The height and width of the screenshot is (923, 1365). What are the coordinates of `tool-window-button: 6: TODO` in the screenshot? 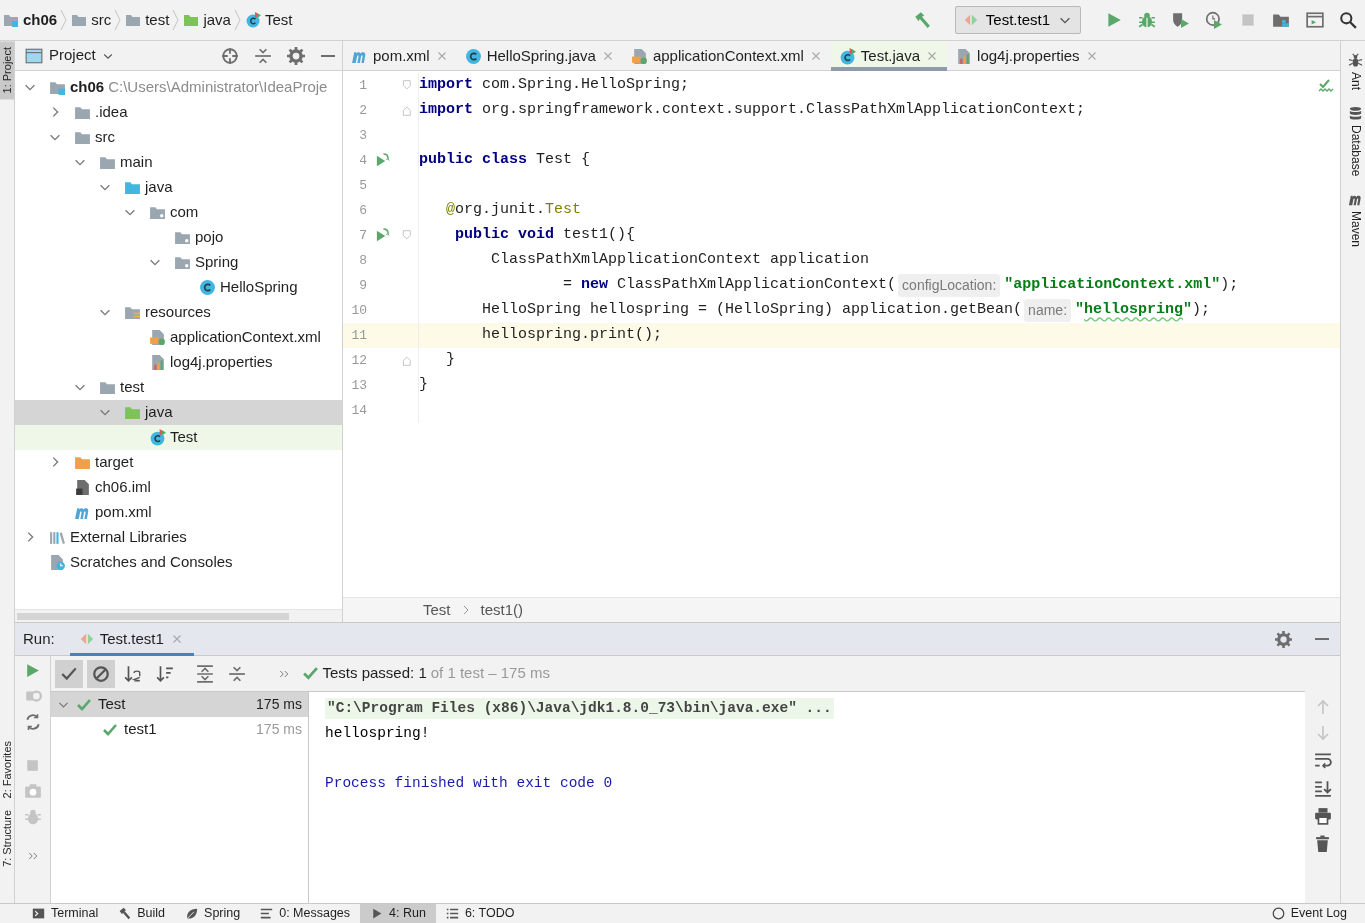 It's located at (480, 913).